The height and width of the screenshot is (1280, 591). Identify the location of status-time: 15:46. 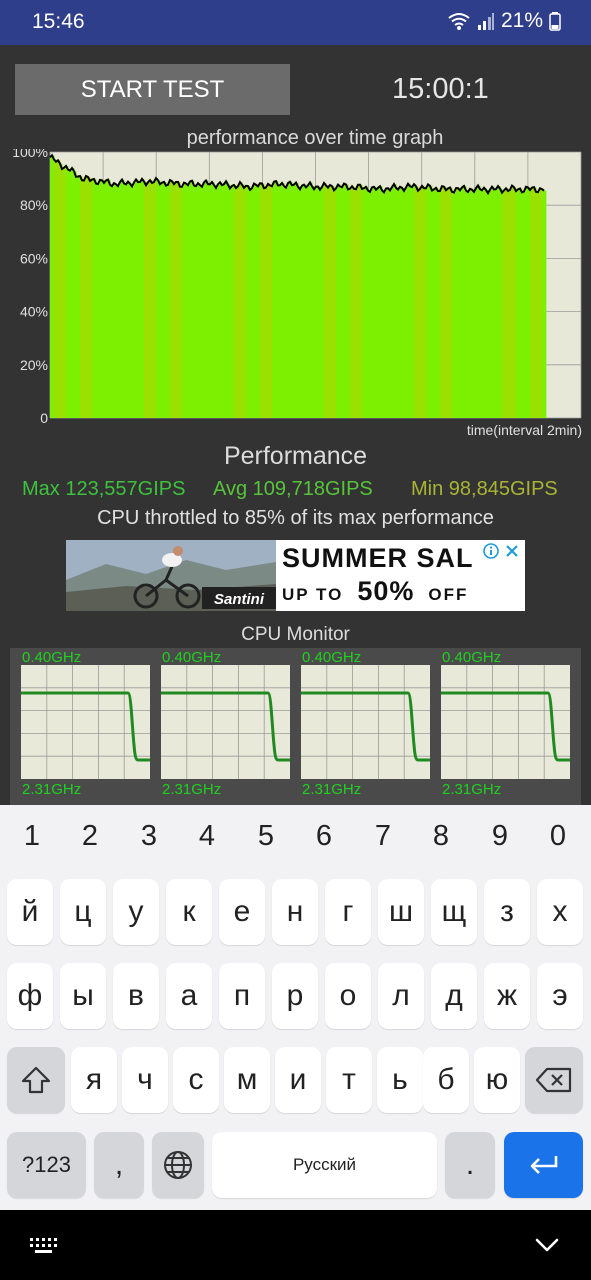
(58, 21).